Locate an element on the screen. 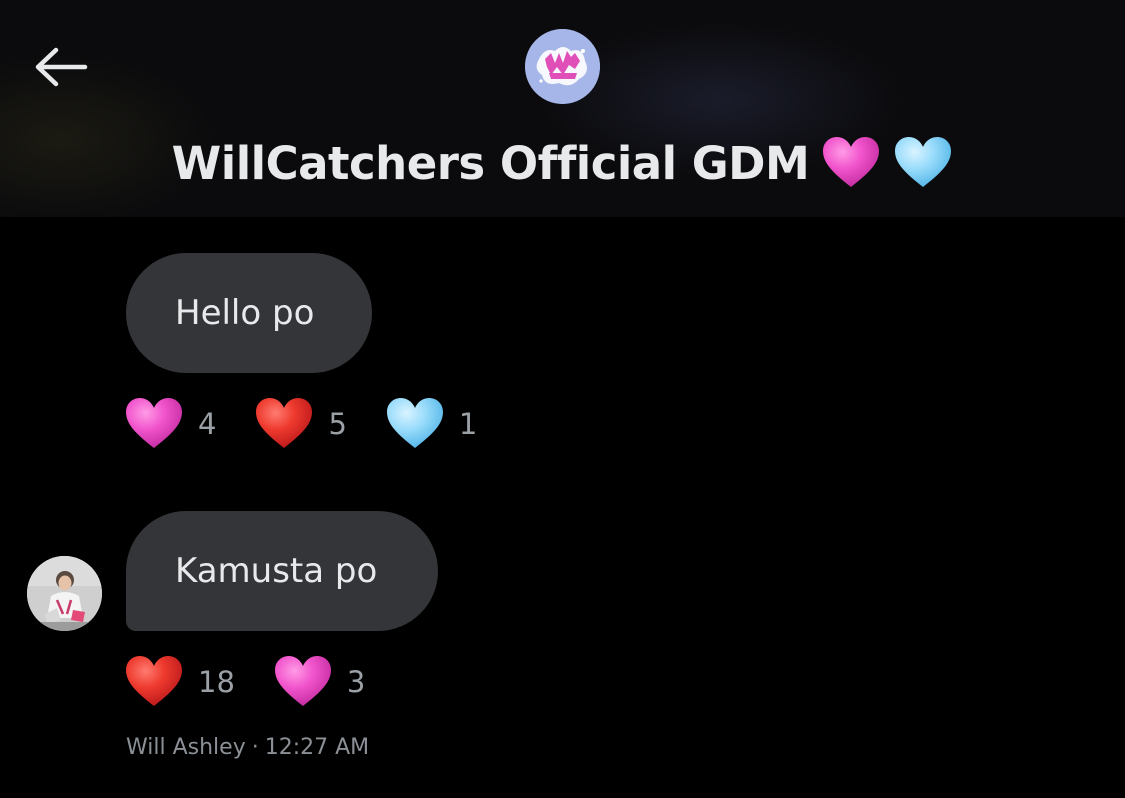  message-bubble: Hello po is located at coordinates (249, 313).